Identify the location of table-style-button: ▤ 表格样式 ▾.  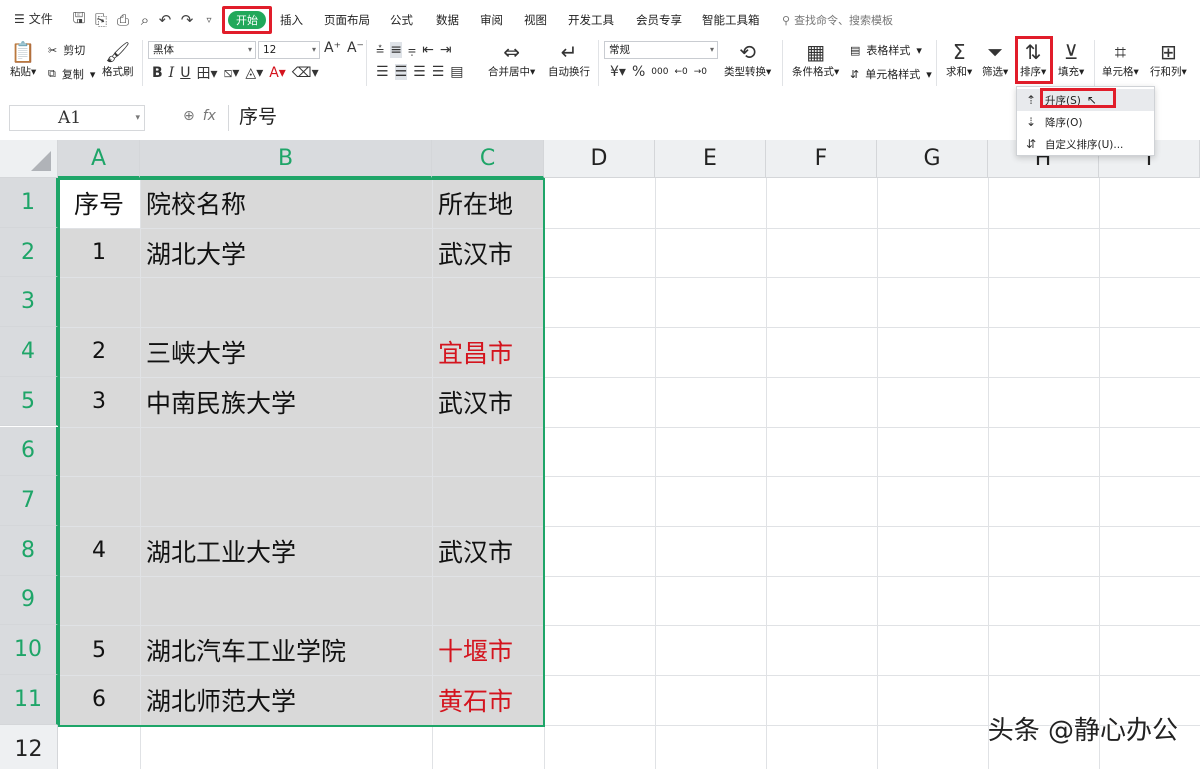
(886, 50).